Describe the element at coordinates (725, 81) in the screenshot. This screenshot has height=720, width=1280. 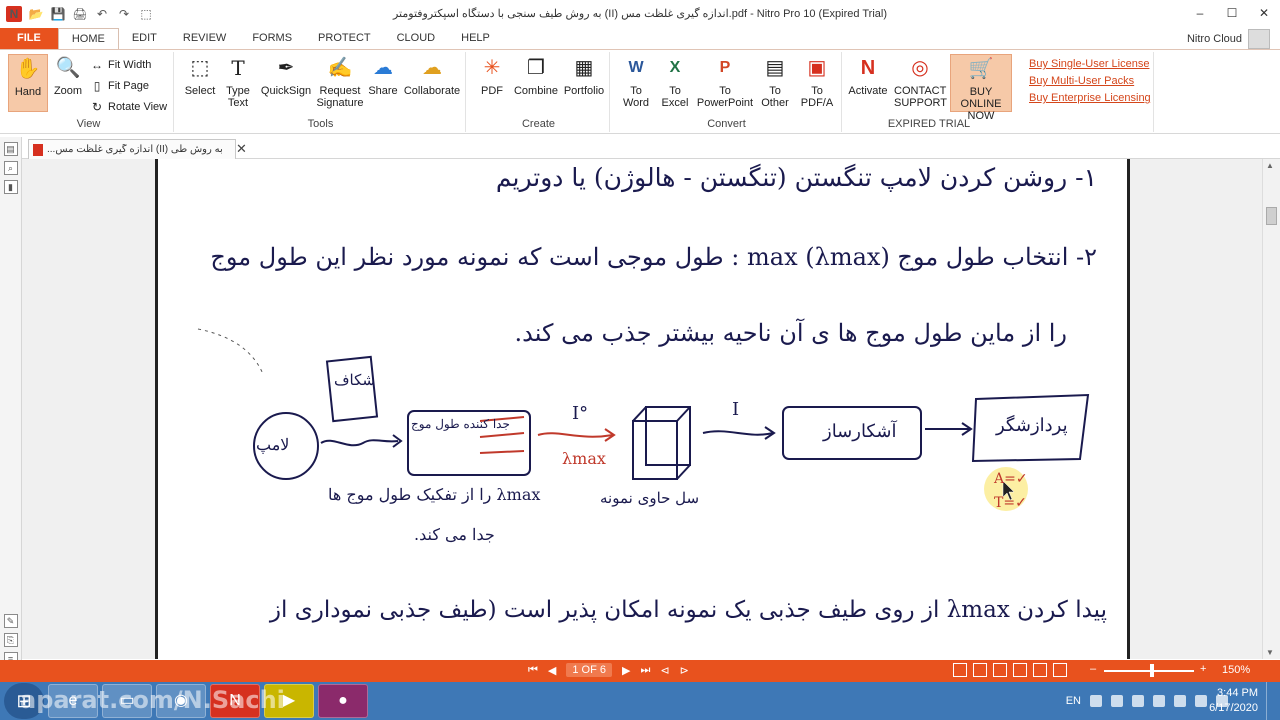
I see `to-powerpoint-button: P To PowerPoint` at that location.